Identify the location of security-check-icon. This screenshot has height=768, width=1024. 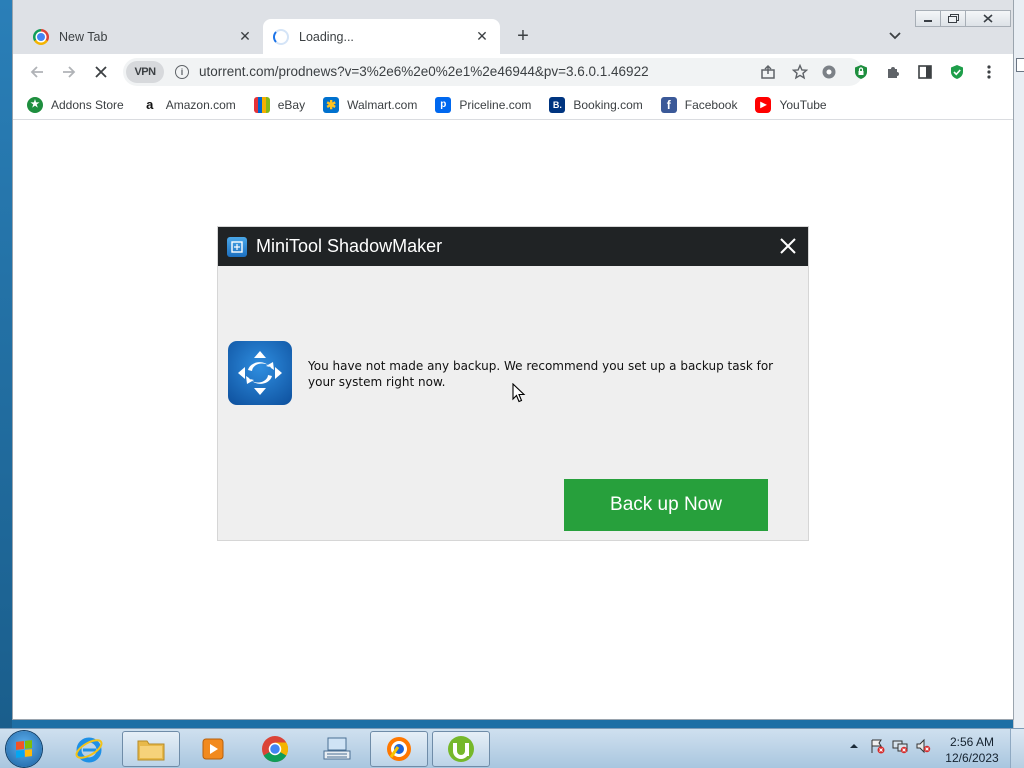
(957, 72).